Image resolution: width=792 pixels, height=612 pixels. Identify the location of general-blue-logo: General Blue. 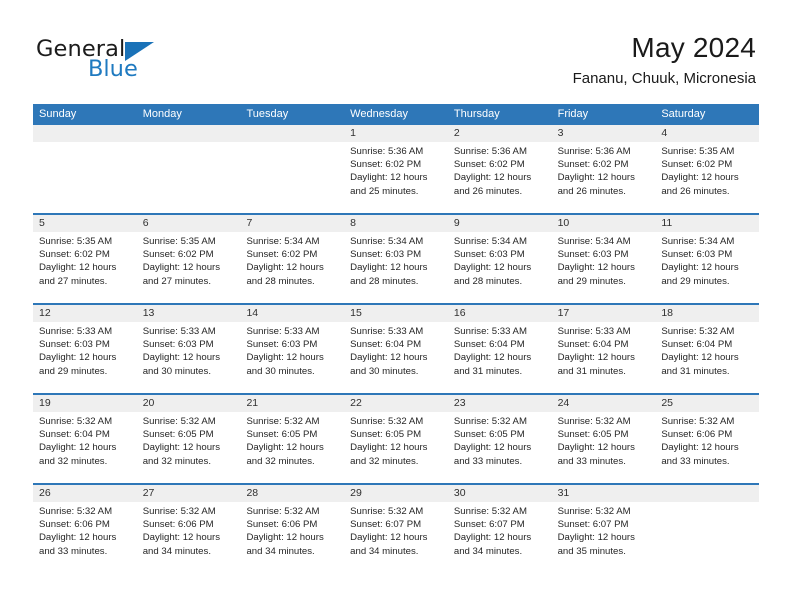
(166, 66).